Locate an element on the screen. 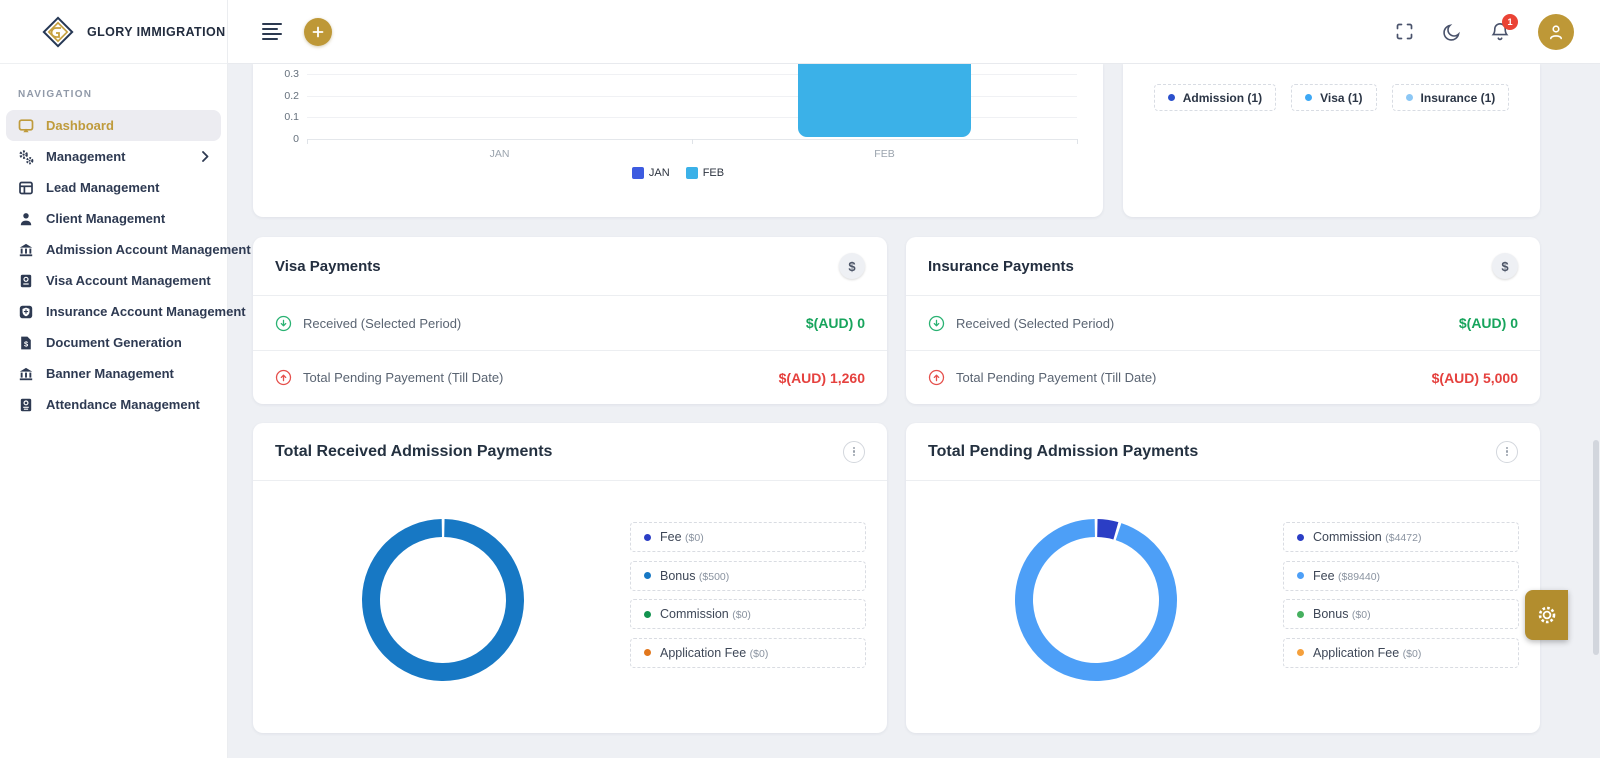 The image size is (1600, 758). sidebar-item-document-generation: $ Document Generation is located at coordinates (113, 342).